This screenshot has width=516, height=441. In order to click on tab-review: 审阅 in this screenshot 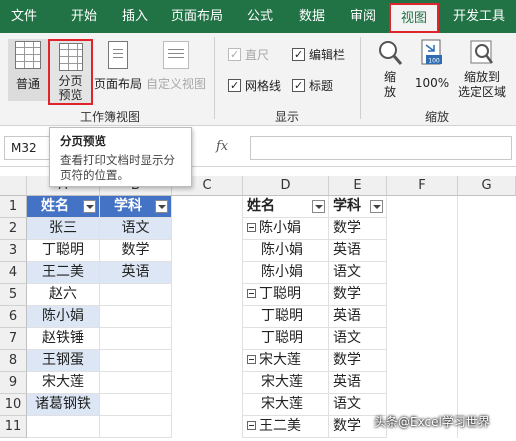, I will do `click(363, 16)`.